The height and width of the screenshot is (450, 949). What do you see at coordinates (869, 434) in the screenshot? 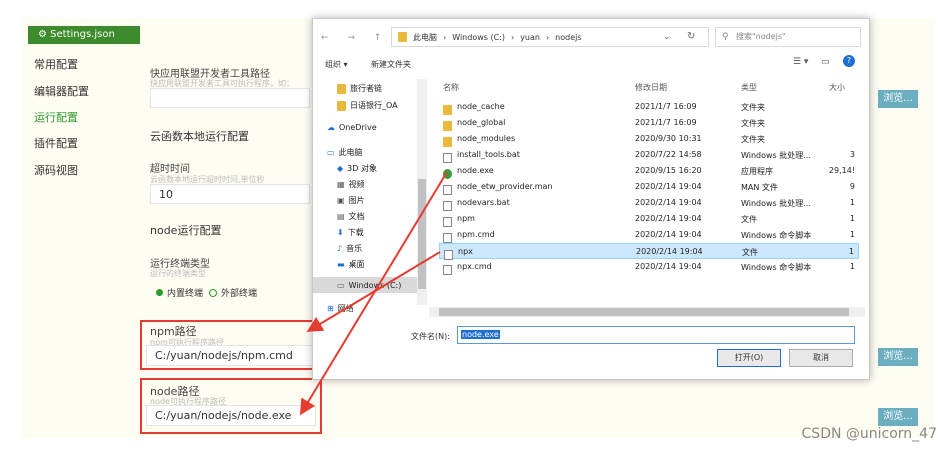
I see `watermark: CSDN @unicorn_47` at bounding box center [869, 434].